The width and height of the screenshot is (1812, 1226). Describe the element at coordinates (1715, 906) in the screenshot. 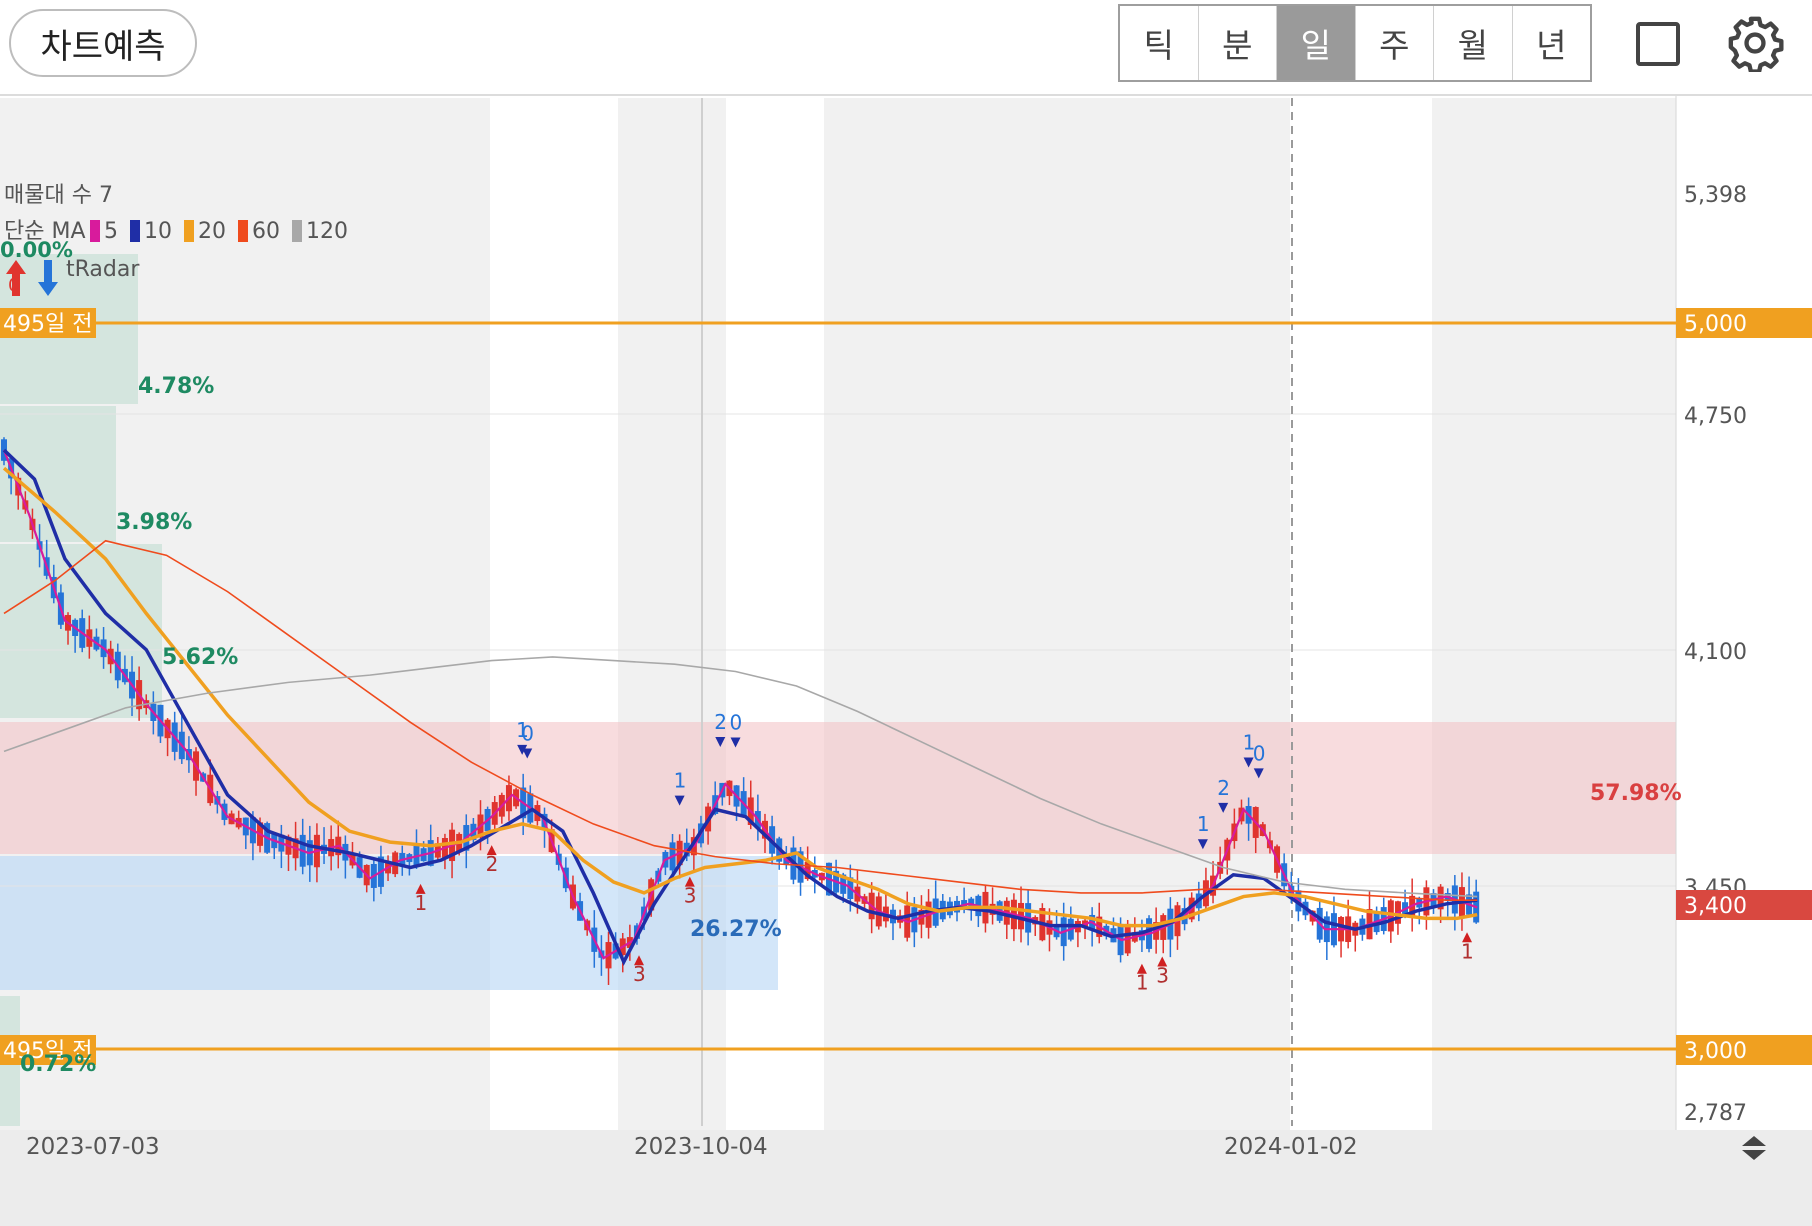

I see `current-price-label: 3,400` at that location.